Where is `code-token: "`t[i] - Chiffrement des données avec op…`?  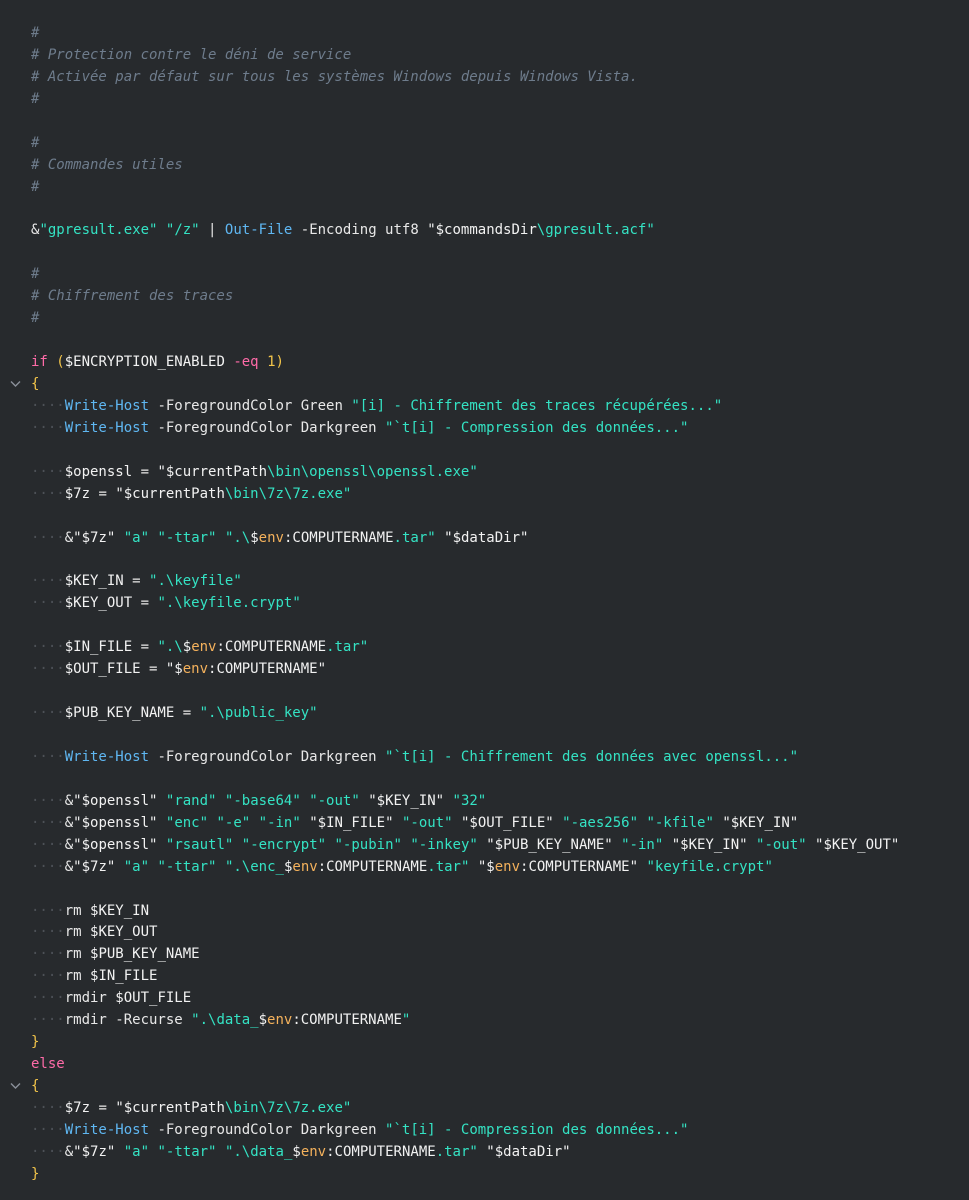
code-token: "`t[i] - Chiffrement des données avec op… is located at coordinates (592, 756).